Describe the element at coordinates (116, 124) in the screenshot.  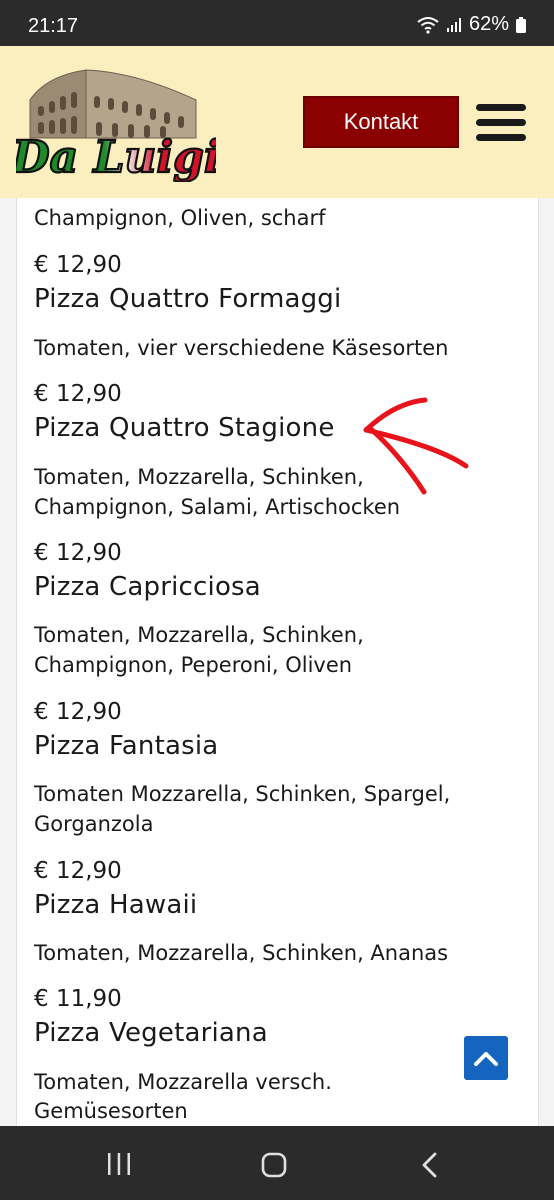
I see `da-luigi-logo: Da Luigi` at that location.